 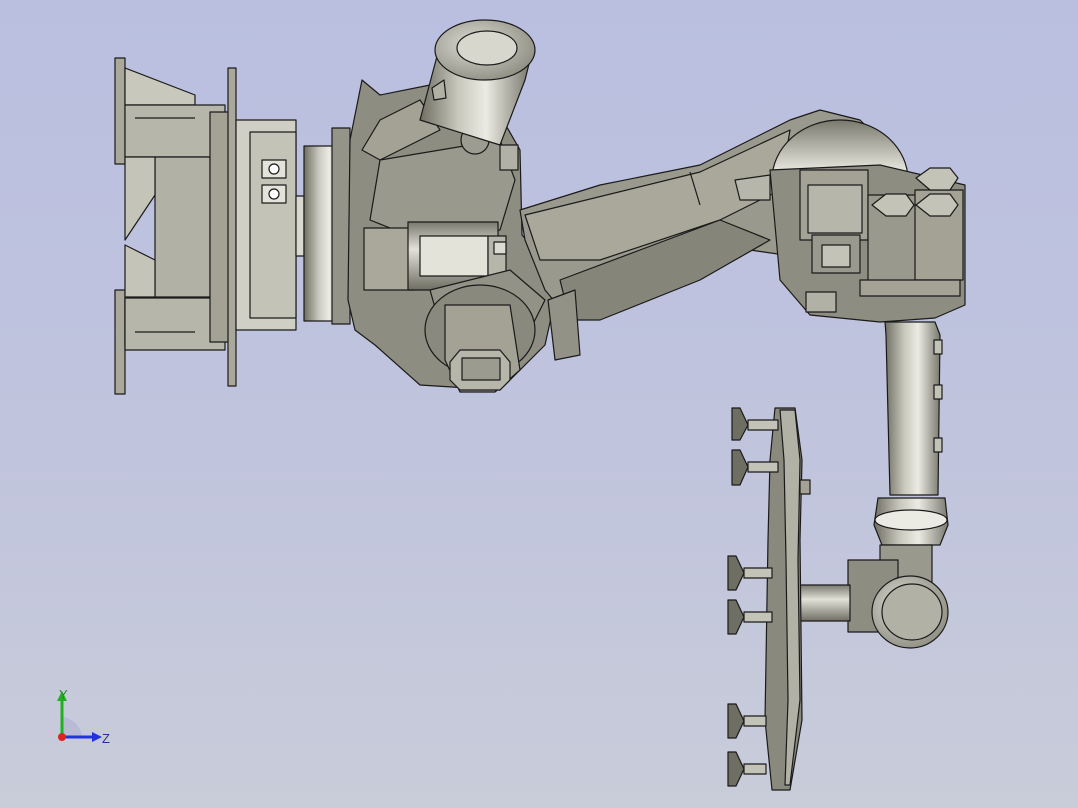 I want to click on elbow-joint, so click(x=867, y=221).